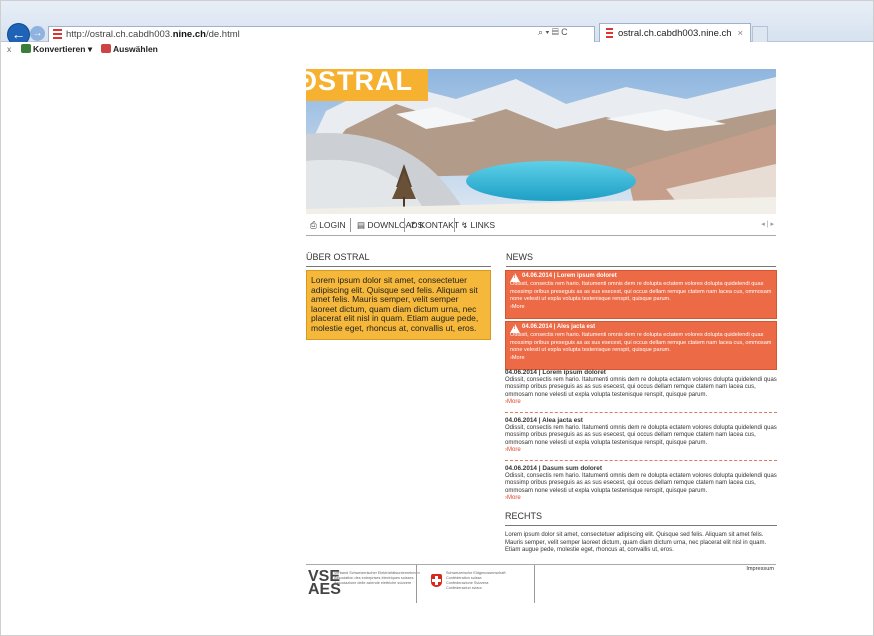 The height and width of the screenshot is (636, 874). I want to click on tab-title: ostral.ch.cabdh003.nine.ch, so click(675, 33).